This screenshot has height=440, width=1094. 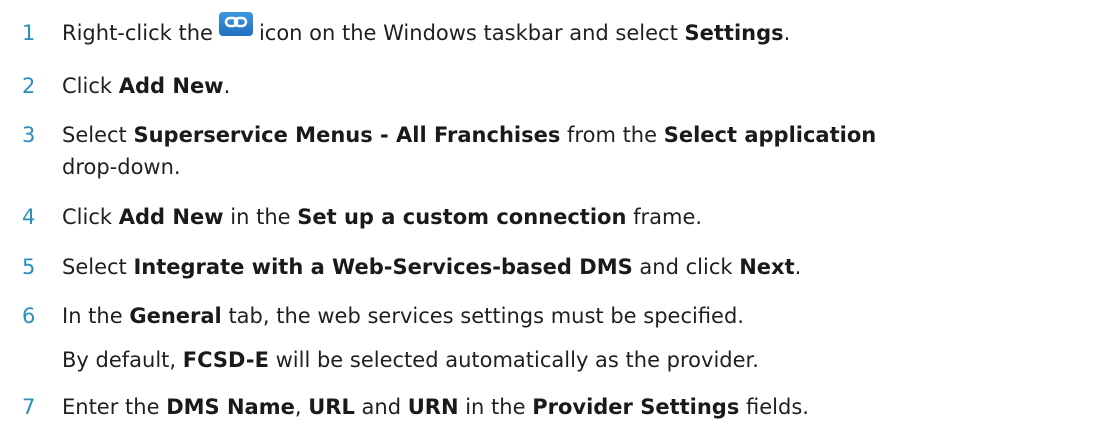 I want to click on step-number: 2, so click(x=29, y=86).